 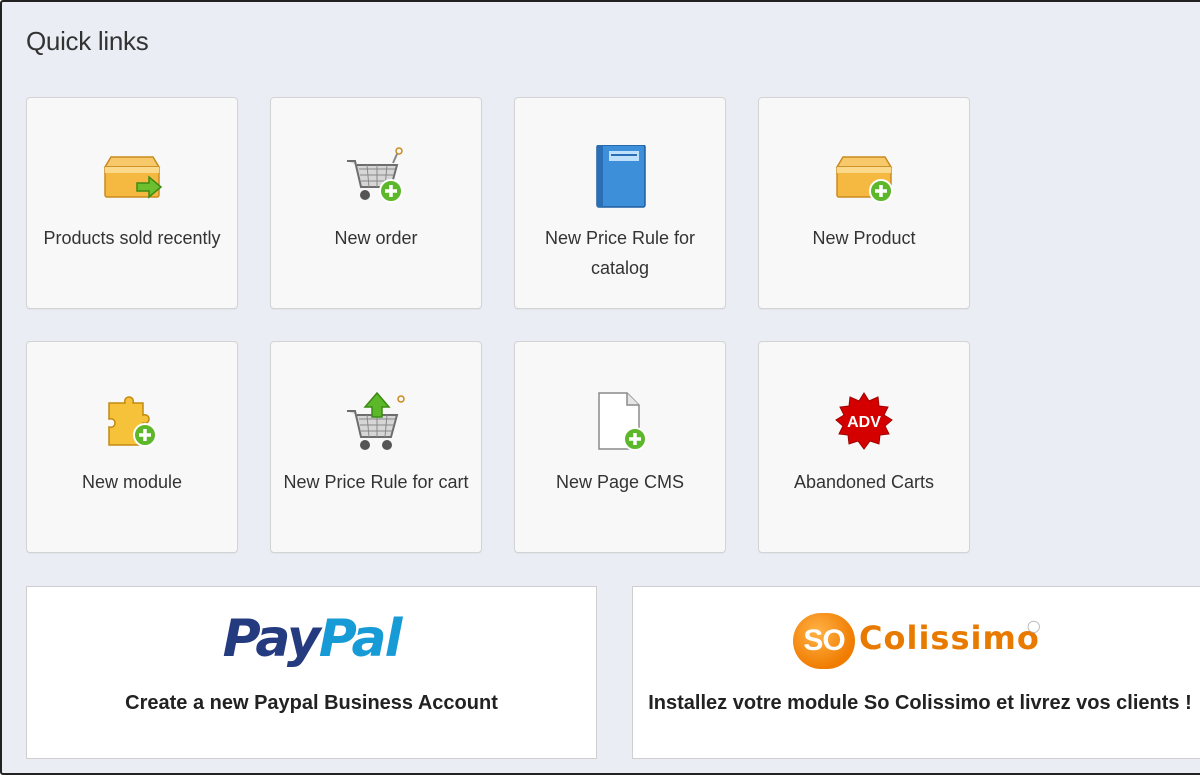 I want to click on catalog-book-icon, so click(x=620, y=178).